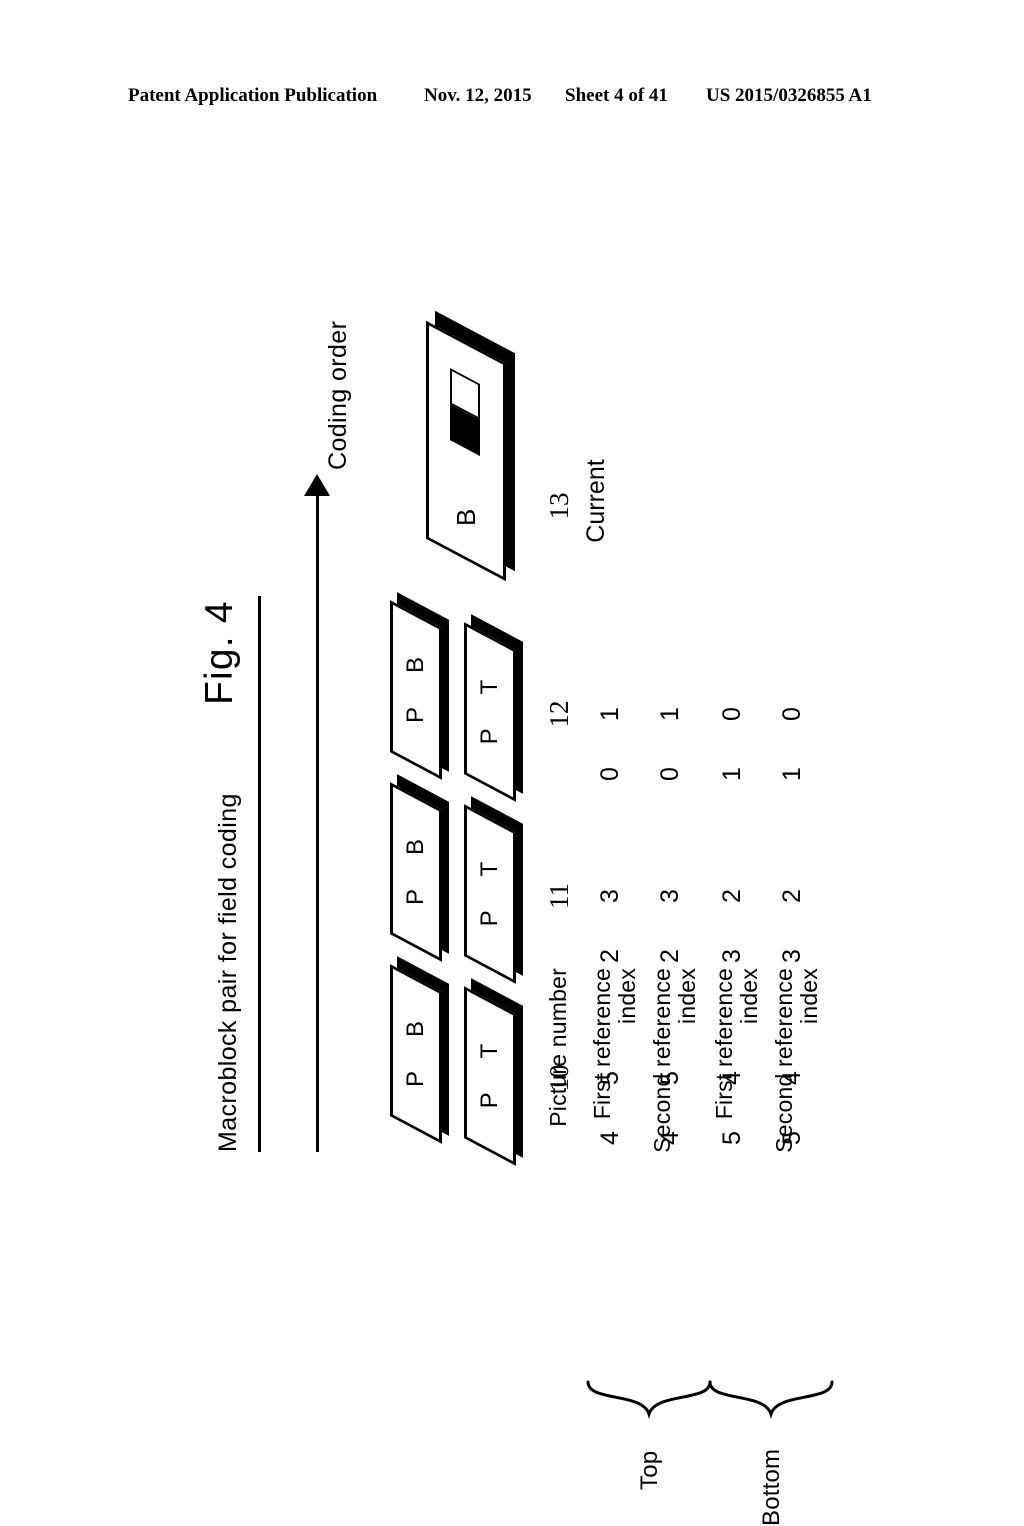 The image size is (1024, 1526). Describe the element at coordinates (327, 660) in the screenshot. I see `coding-order-axis: Coding order` at that location.